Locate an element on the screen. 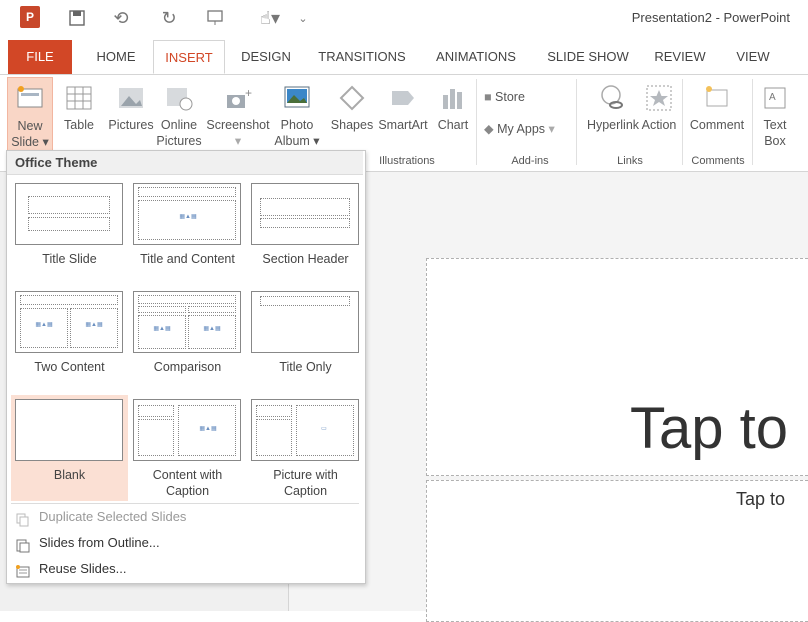 The image size is (808, 622). tab-animations: ANIMATIONS is located at coordinates (476, 57).